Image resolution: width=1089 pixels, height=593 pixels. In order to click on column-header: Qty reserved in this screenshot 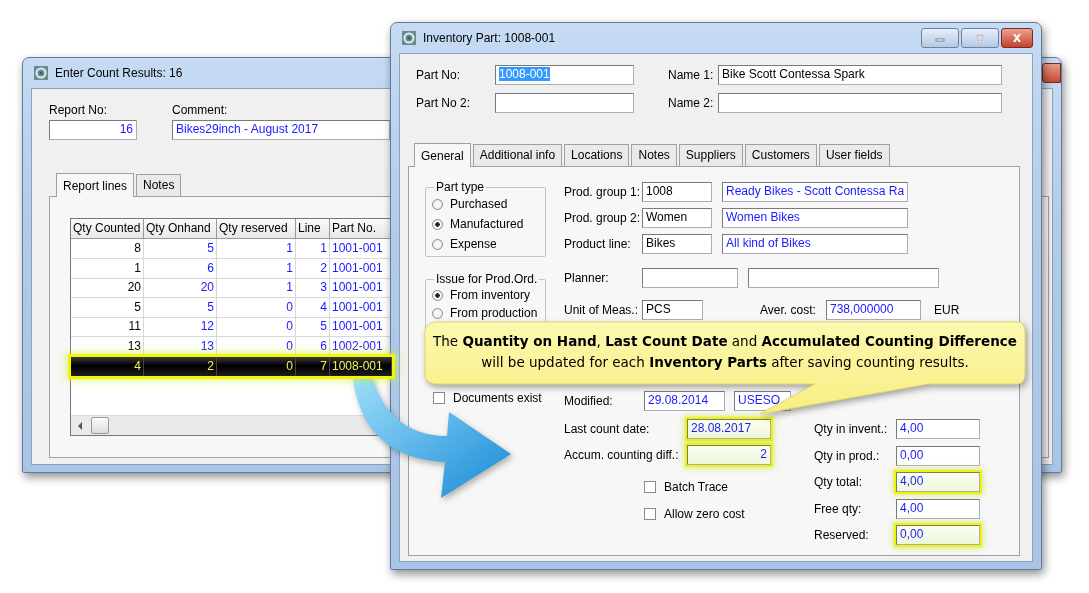, I will do `click(256, 229)`.